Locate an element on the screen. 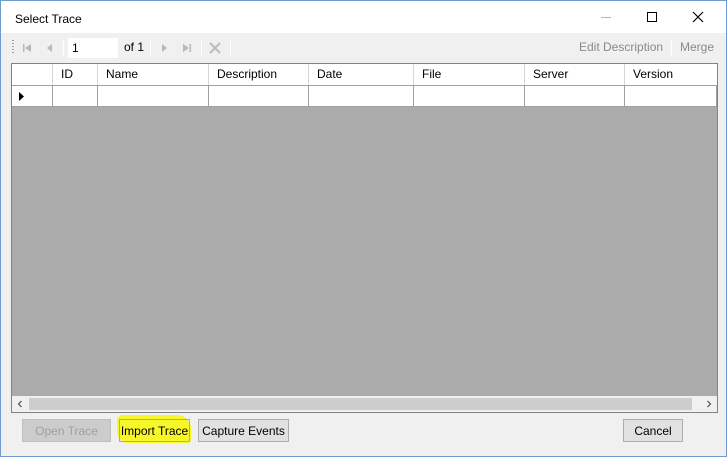 This screenshot has width=727, height=457. column-header-date: Date is located at coordinates (361, 74).